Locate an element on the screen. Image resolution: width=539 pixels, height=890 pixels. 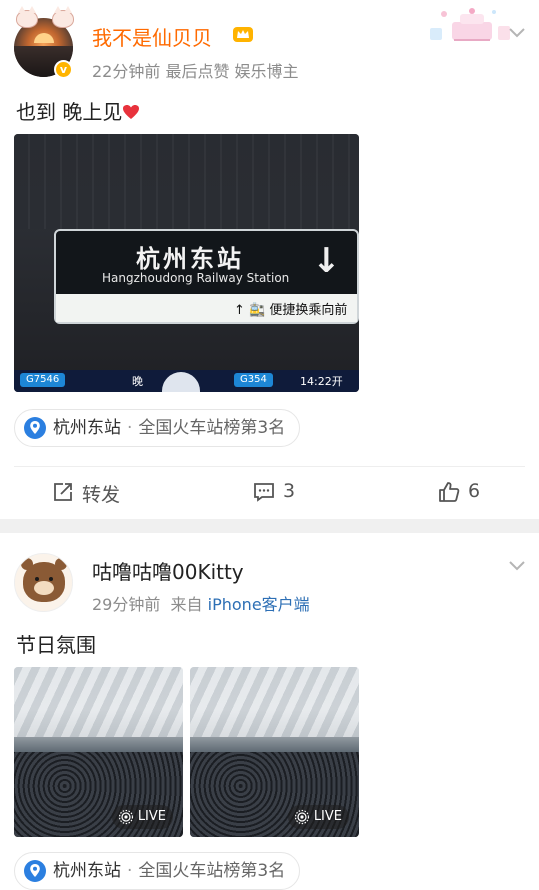
board-text: 晚 is located at coordinates (137, 381).